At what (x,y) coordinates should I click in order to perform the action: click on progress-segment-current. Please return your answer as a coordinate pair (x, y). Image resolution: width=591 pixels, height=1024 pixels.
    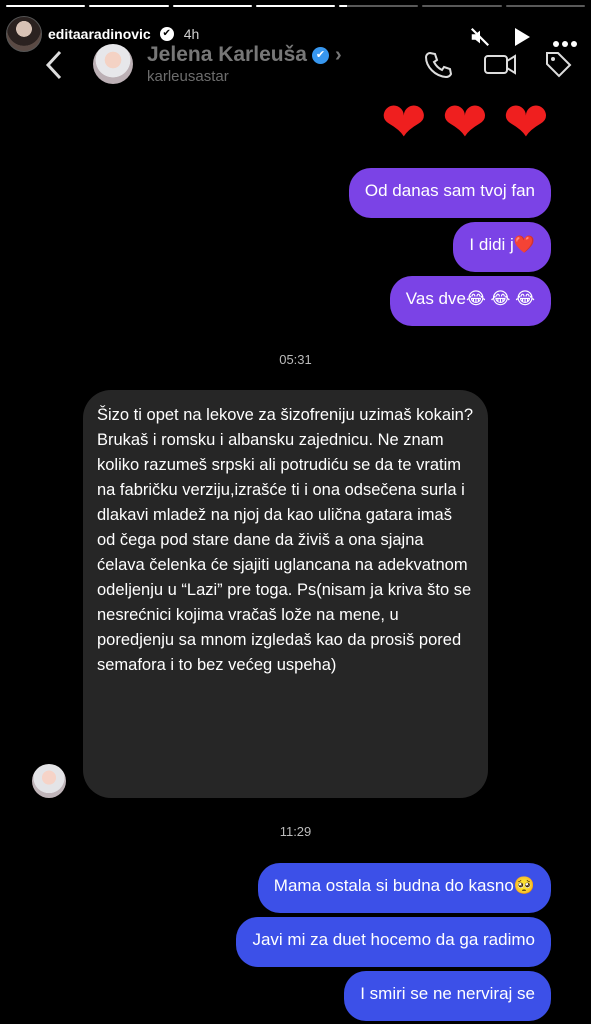
    Looking at the image, I should click on (379, 6).